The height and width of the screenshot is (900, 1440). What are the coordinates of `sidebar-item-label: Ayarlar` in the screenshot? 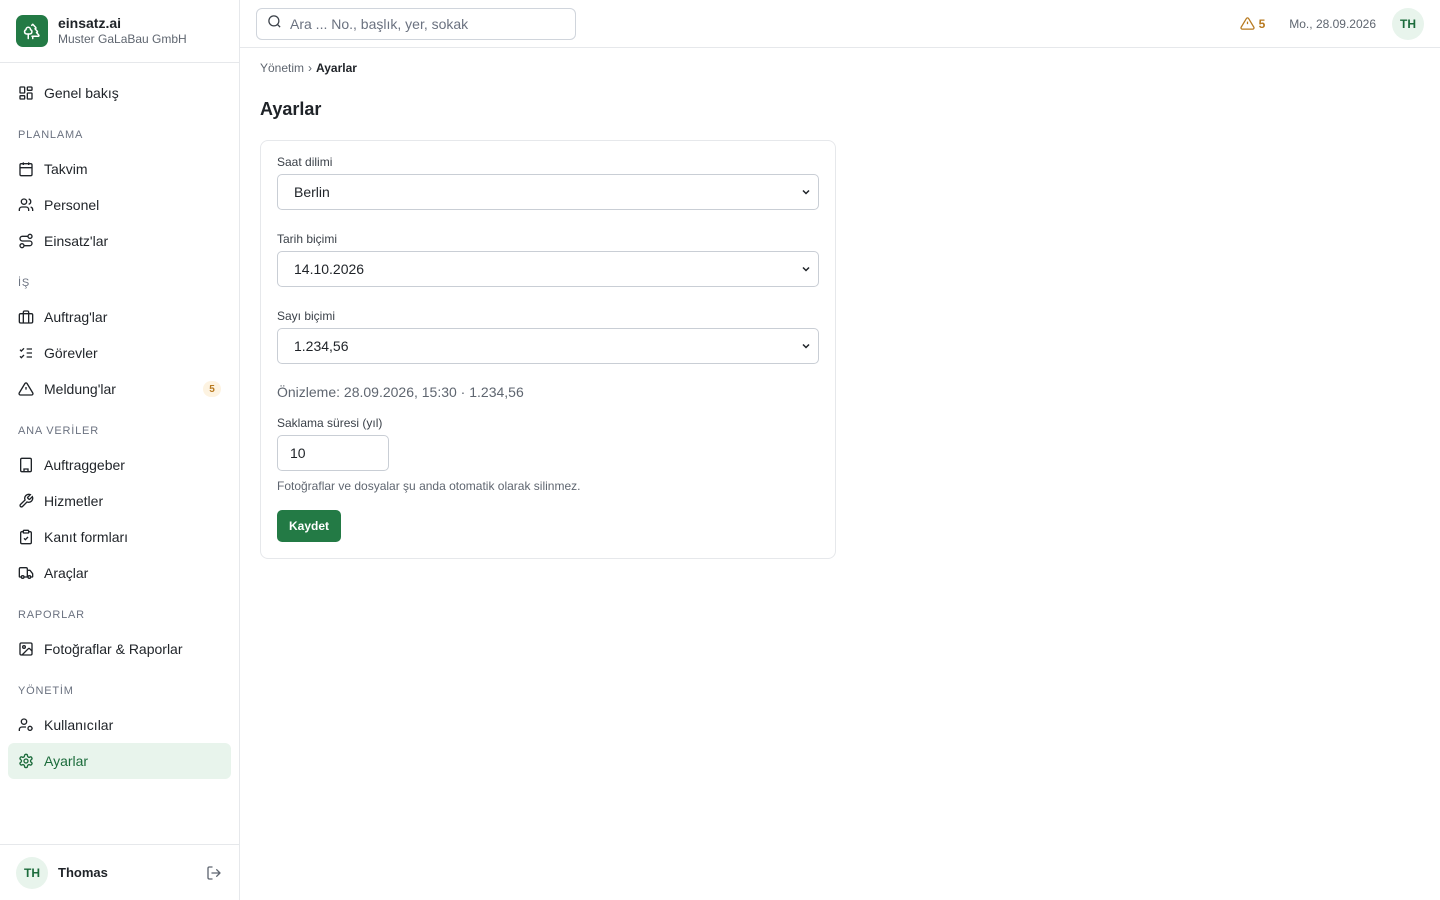 It's located at (66, 761).